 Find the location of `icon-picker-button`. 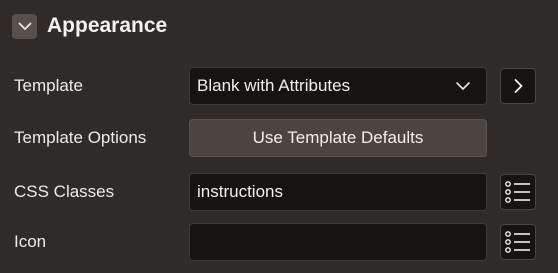

icon-picker-button is located at coordinates (518, 242).